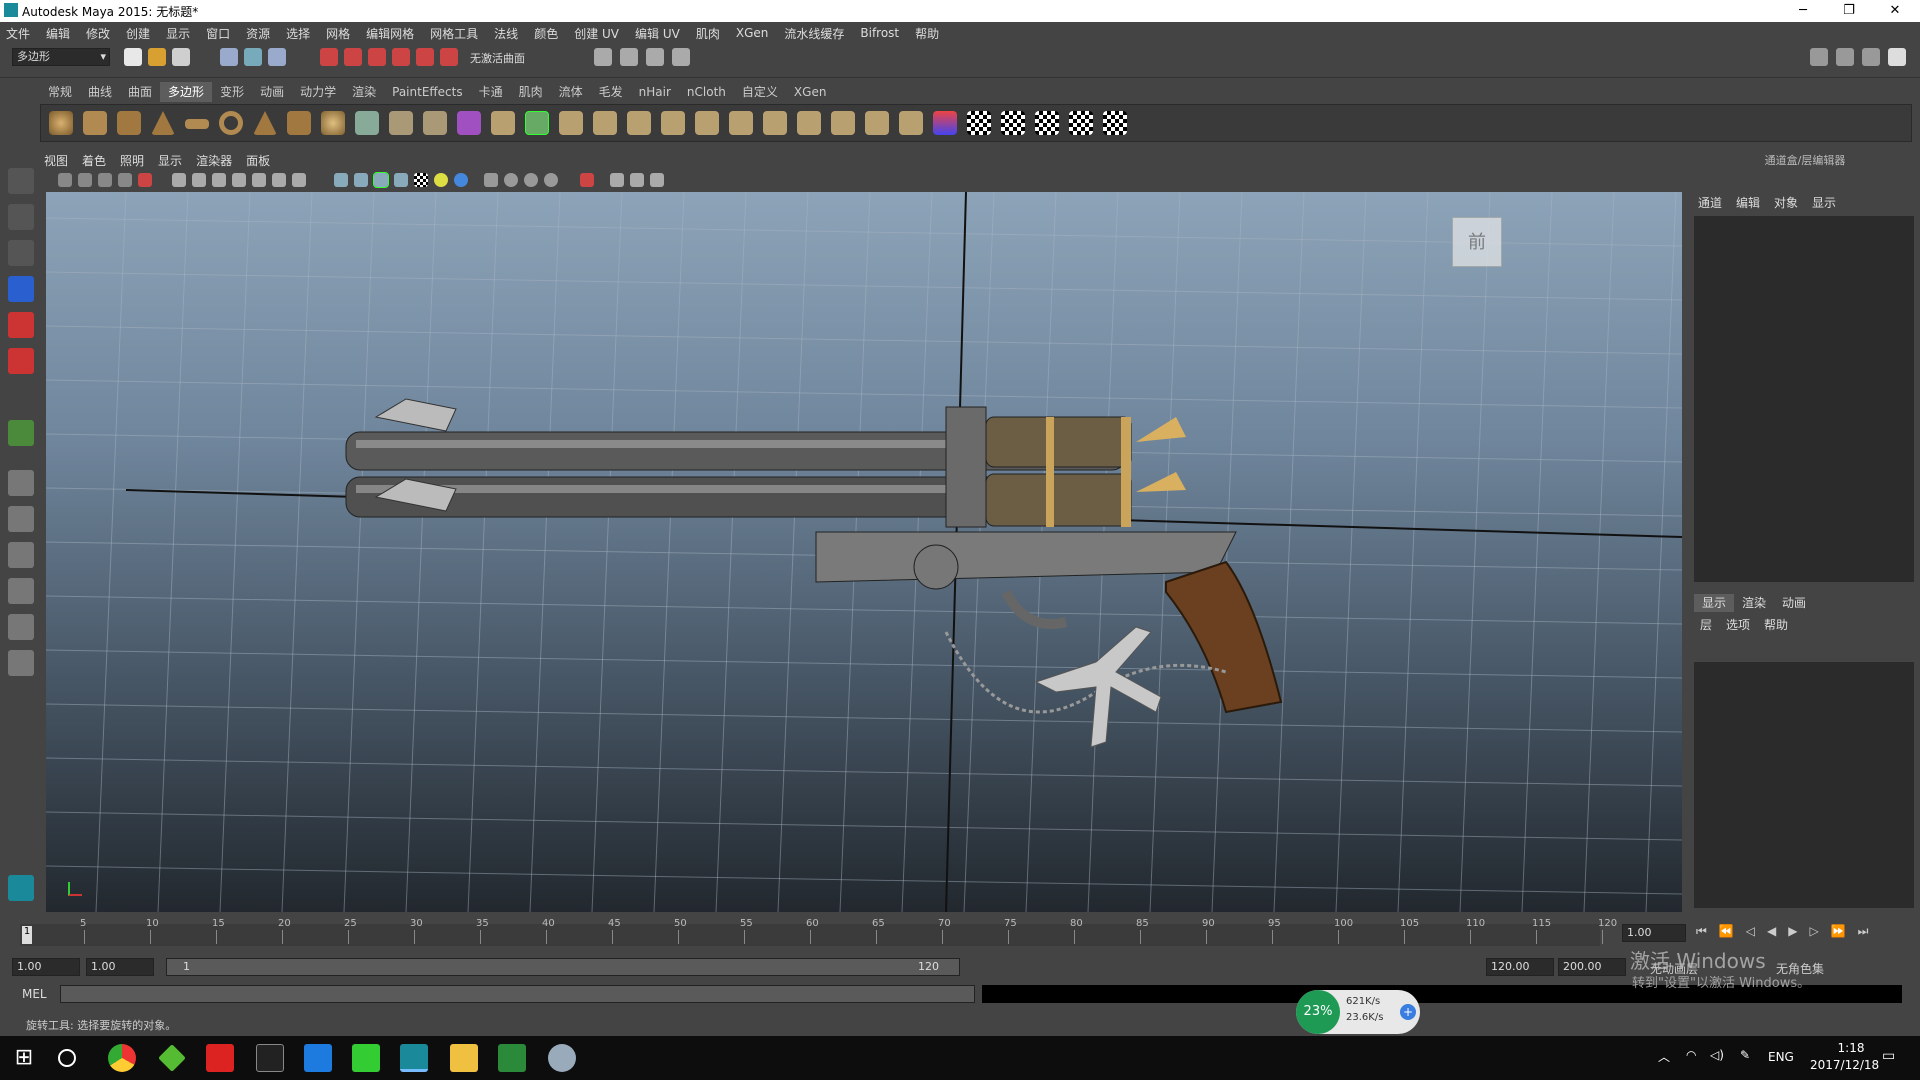  What do you see at coordinates (512, 1058) in the screenshot?
I see `app-green-icon` at bounding box center [512, 1058].